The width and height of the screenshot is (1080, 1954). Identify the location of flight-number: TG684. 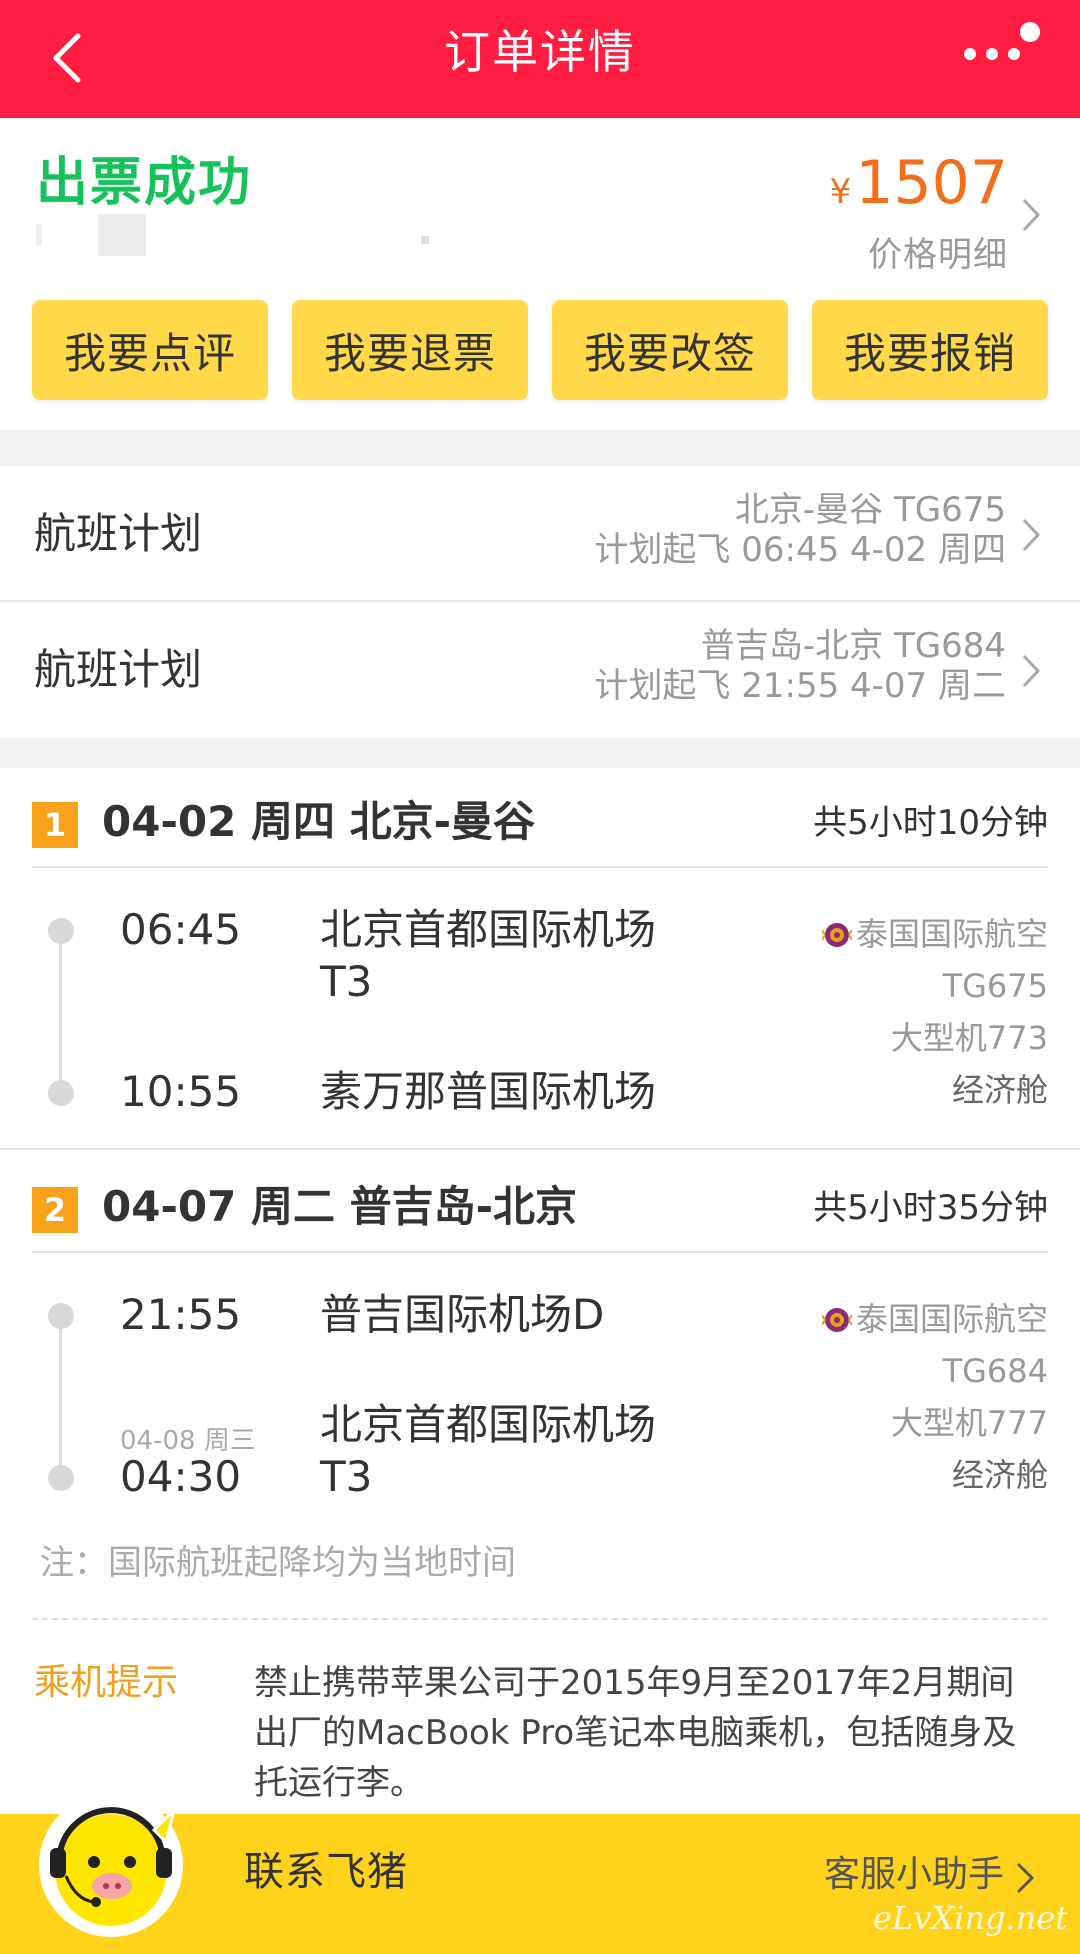
(995, 1371).